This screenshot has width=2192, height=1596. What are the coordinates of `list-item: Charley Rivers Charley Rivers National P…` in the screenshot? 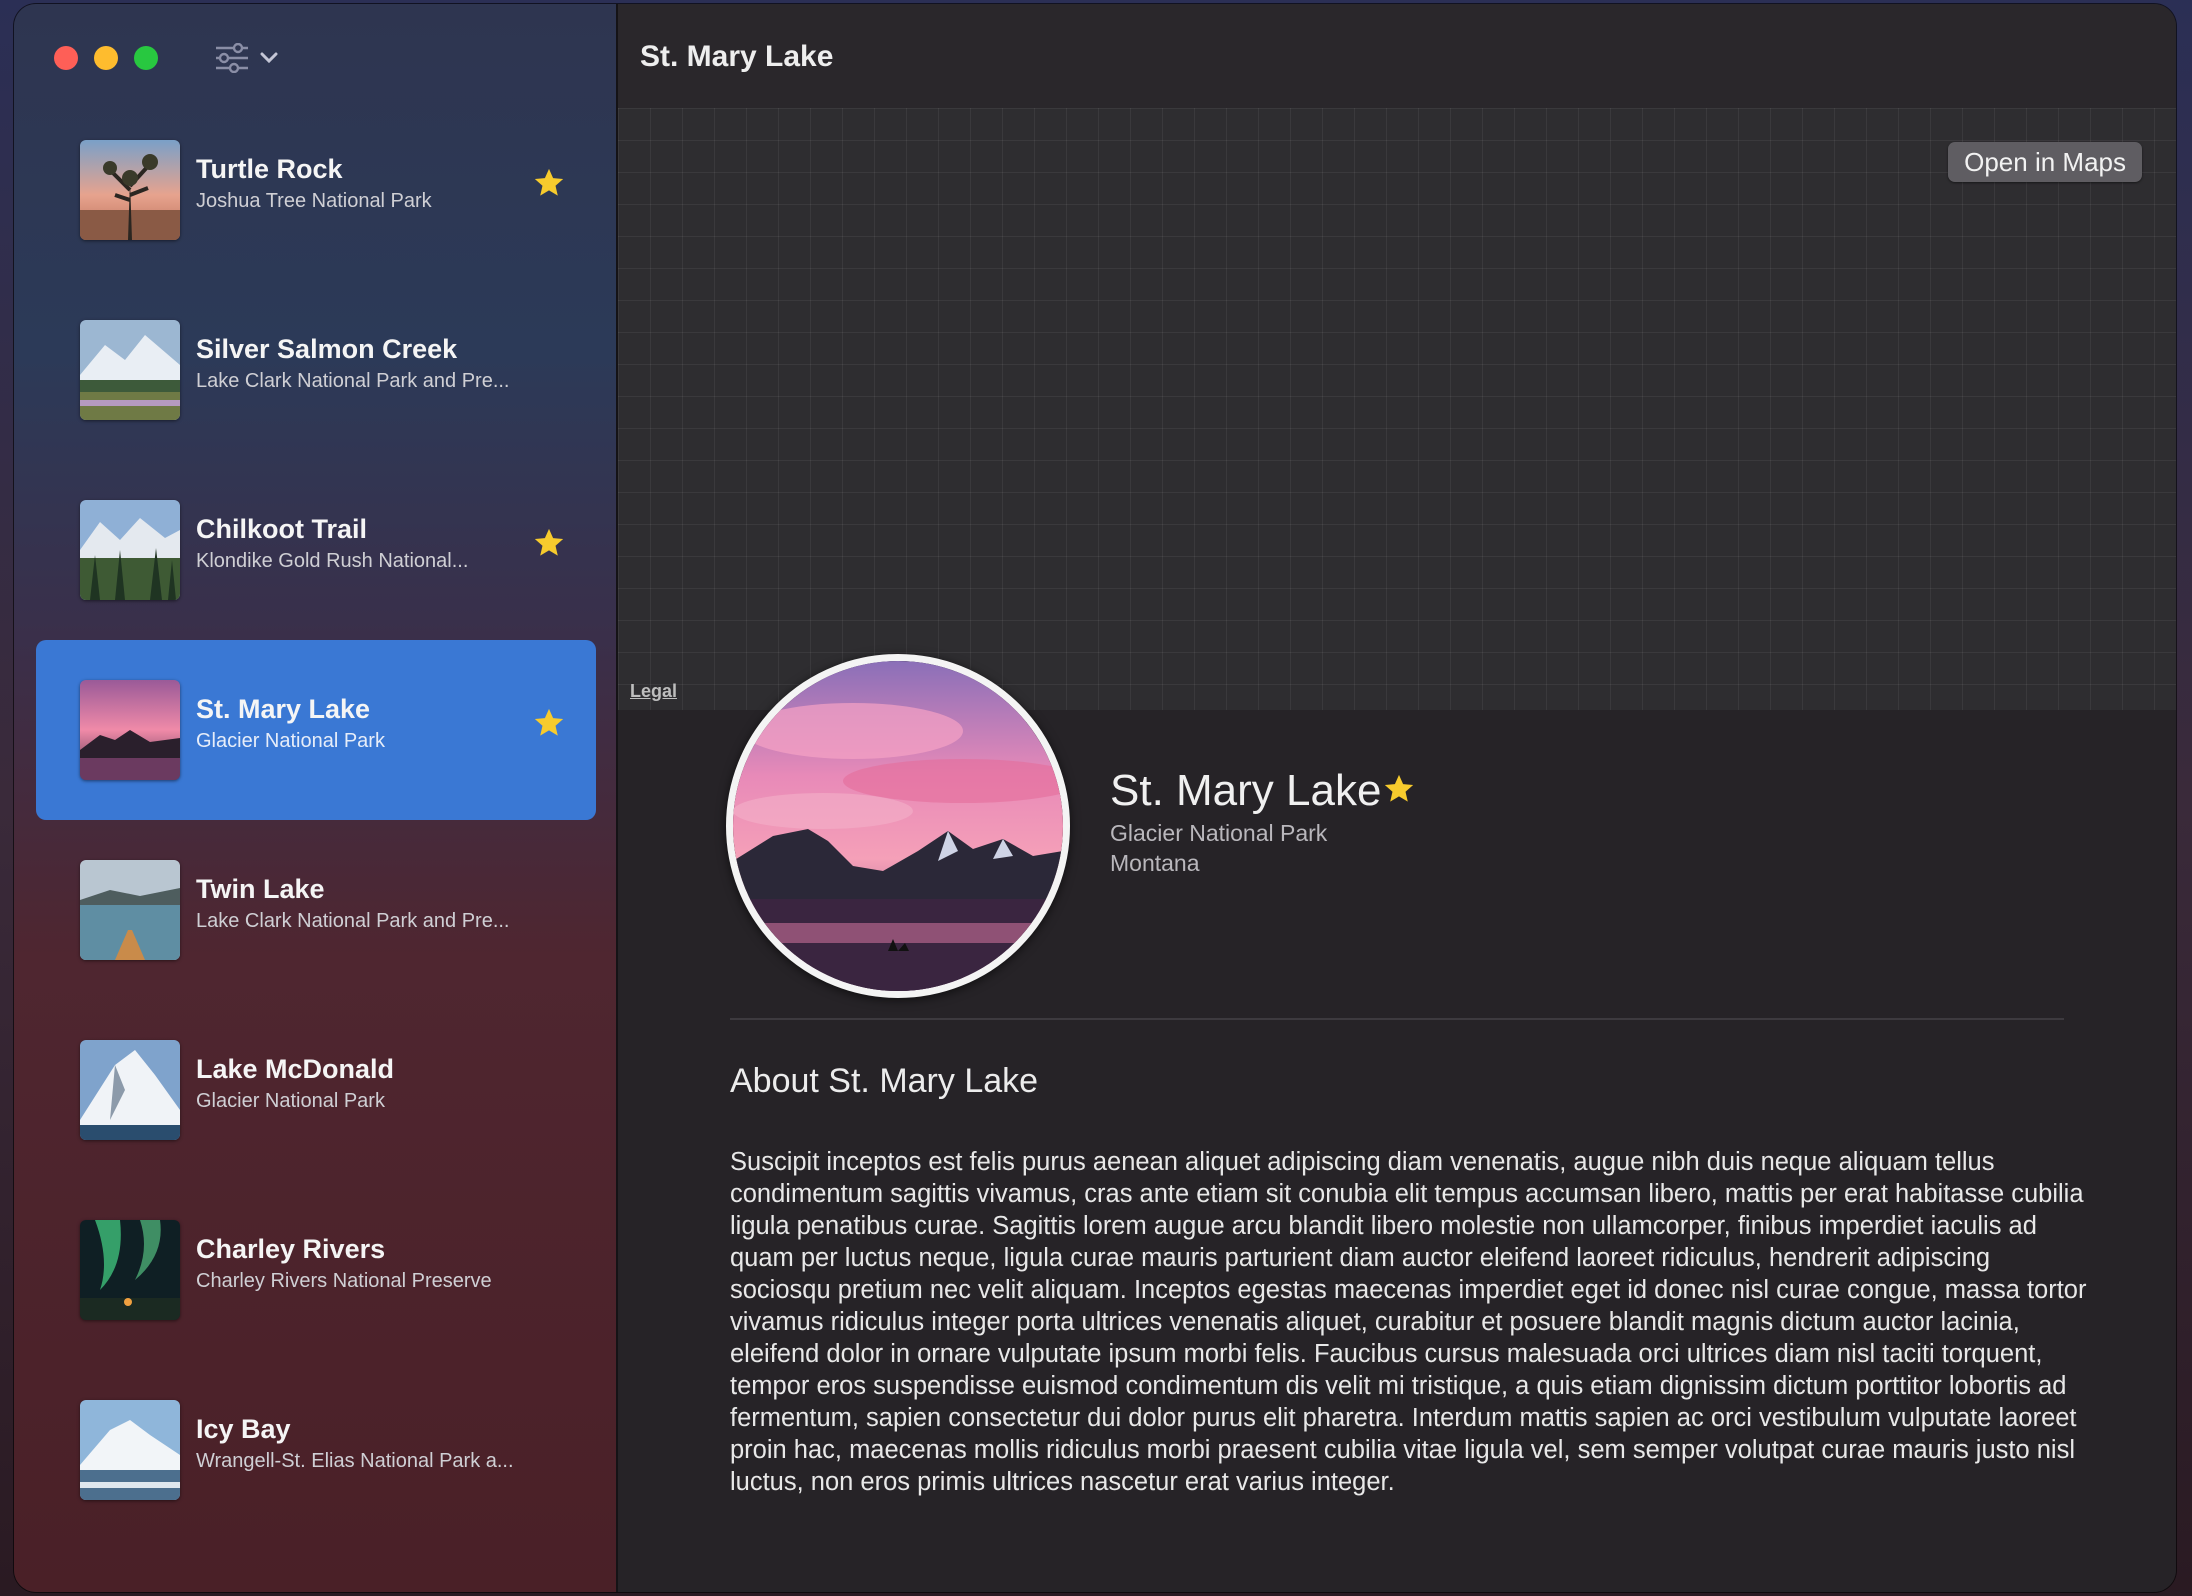 It's located at (316, 1270).